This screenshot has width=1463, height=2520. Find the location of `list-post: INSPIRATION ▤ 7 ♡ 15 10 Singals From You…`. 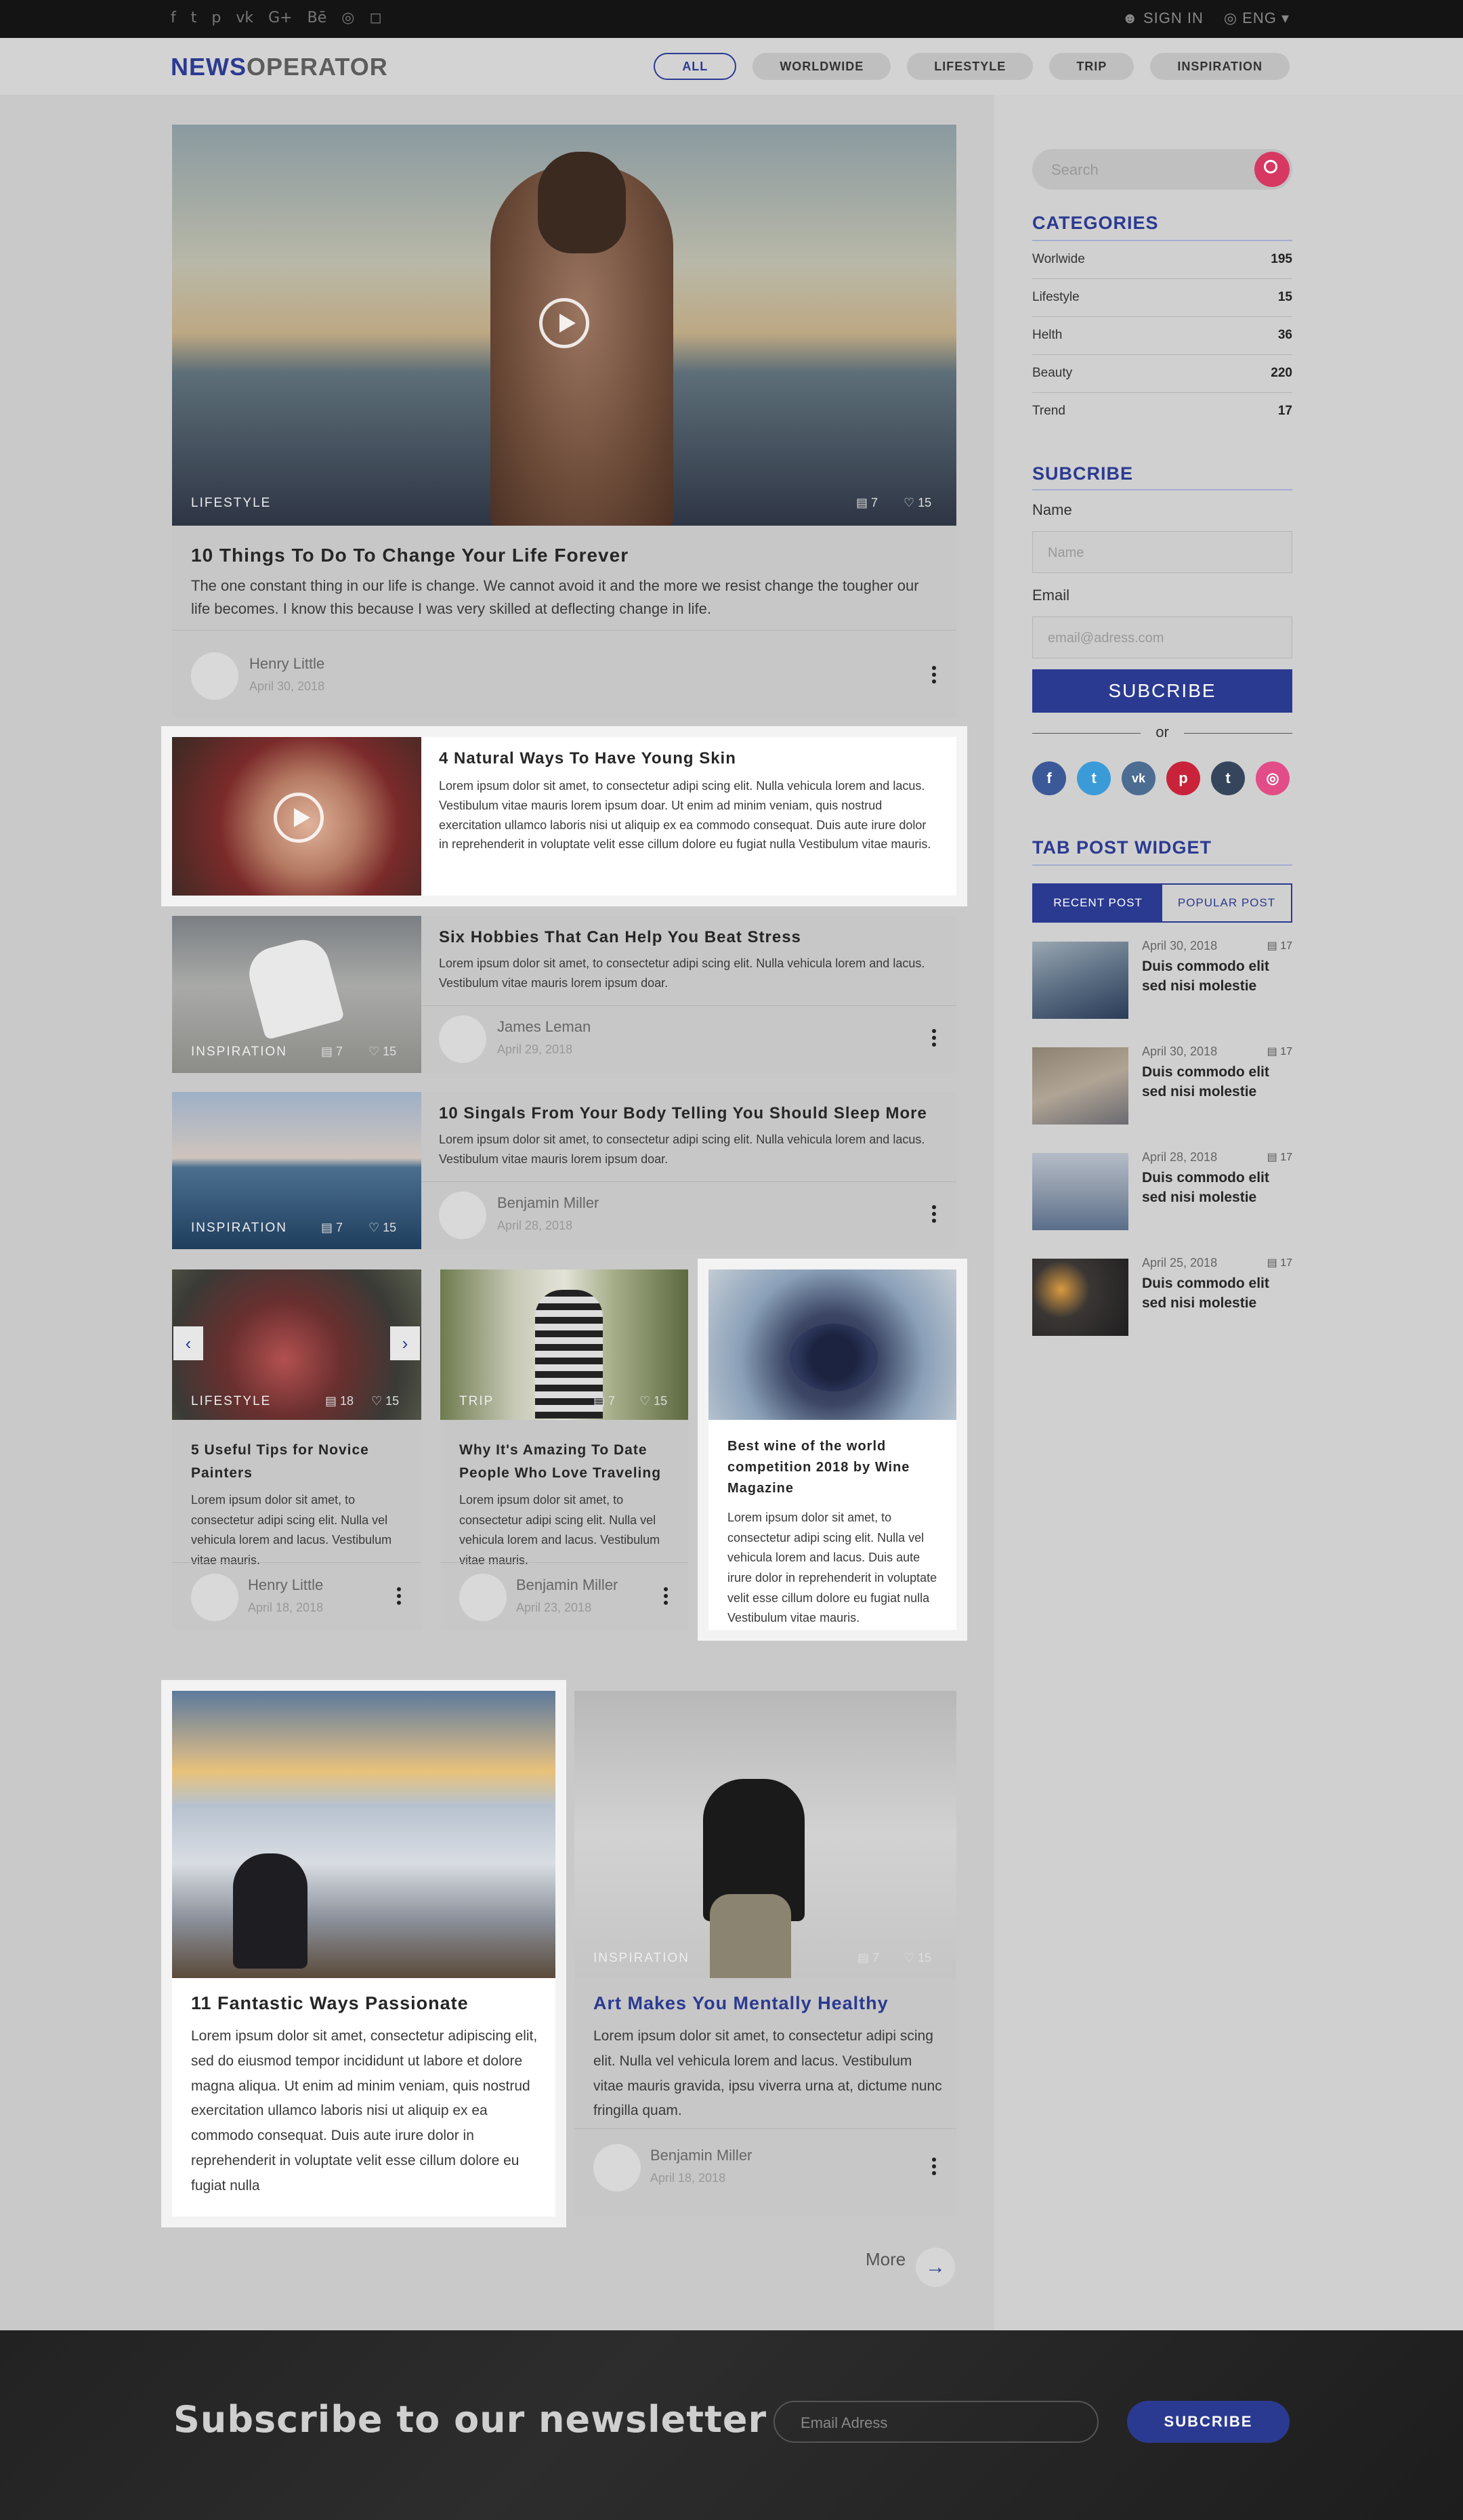

list-post: INSPIRATION ▤ 7 ♡ 15 10 Singals From You… is located at coordinates (564, 1170).